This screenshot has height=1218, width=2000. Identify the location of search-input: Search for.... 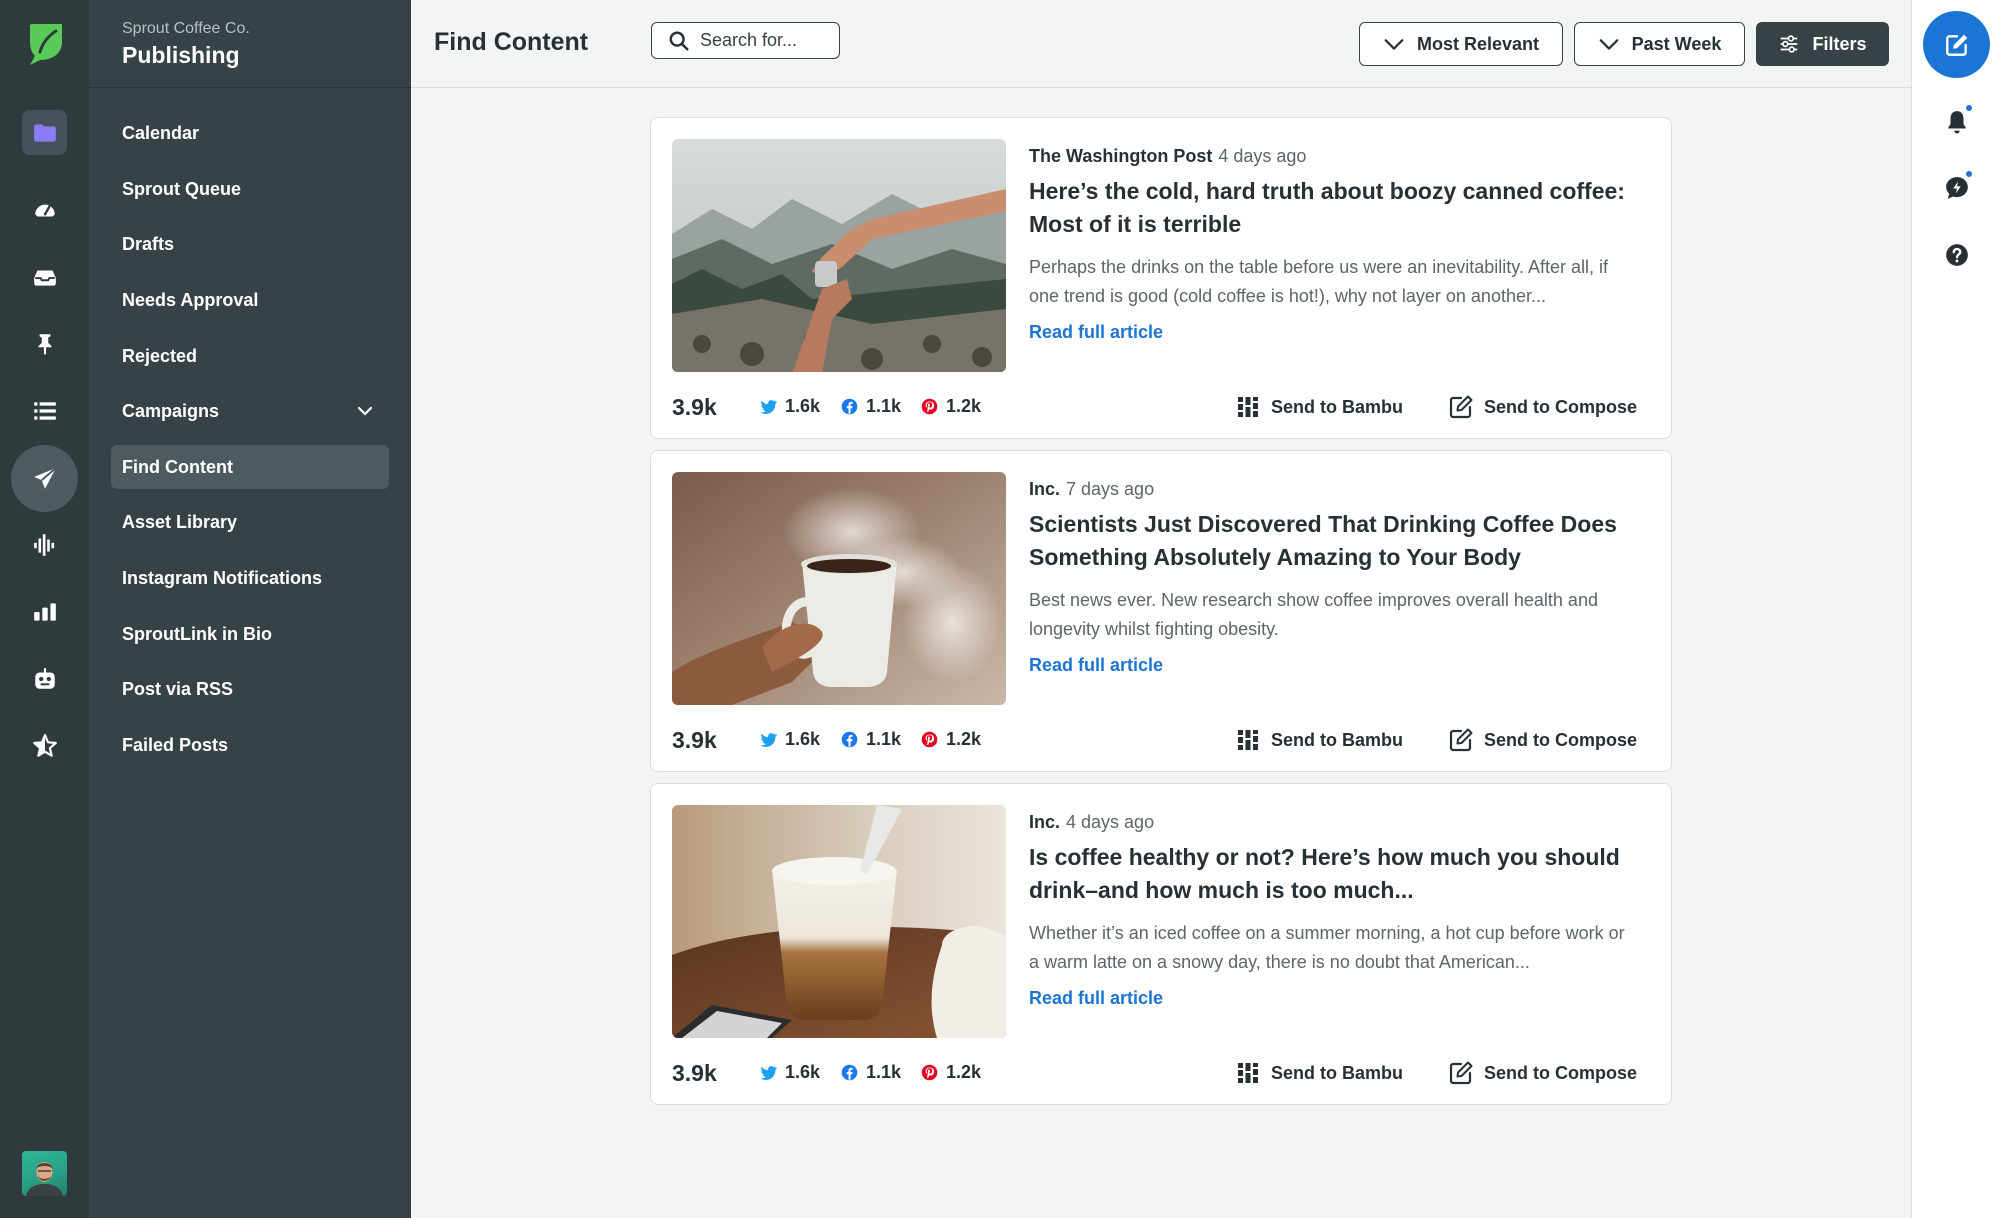
(745, 40).